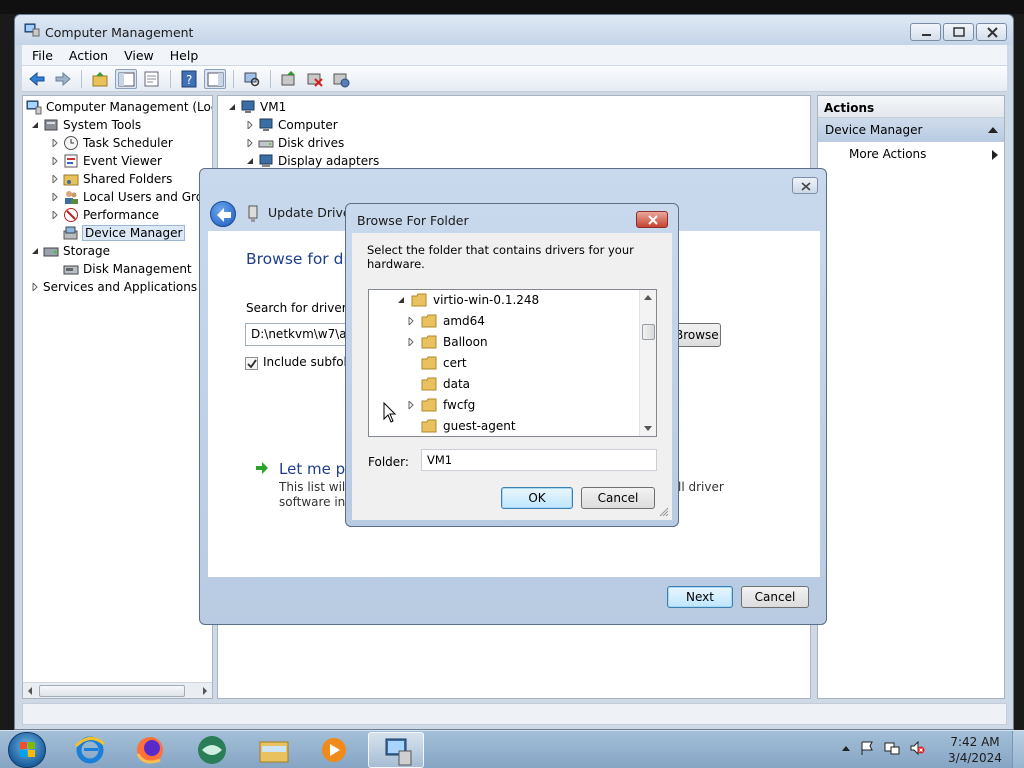 This screenshot has width=1024, height=768. Describe the element at coordinates (184, 55) in the screenshot. I see `menu-help: Help` at that location.